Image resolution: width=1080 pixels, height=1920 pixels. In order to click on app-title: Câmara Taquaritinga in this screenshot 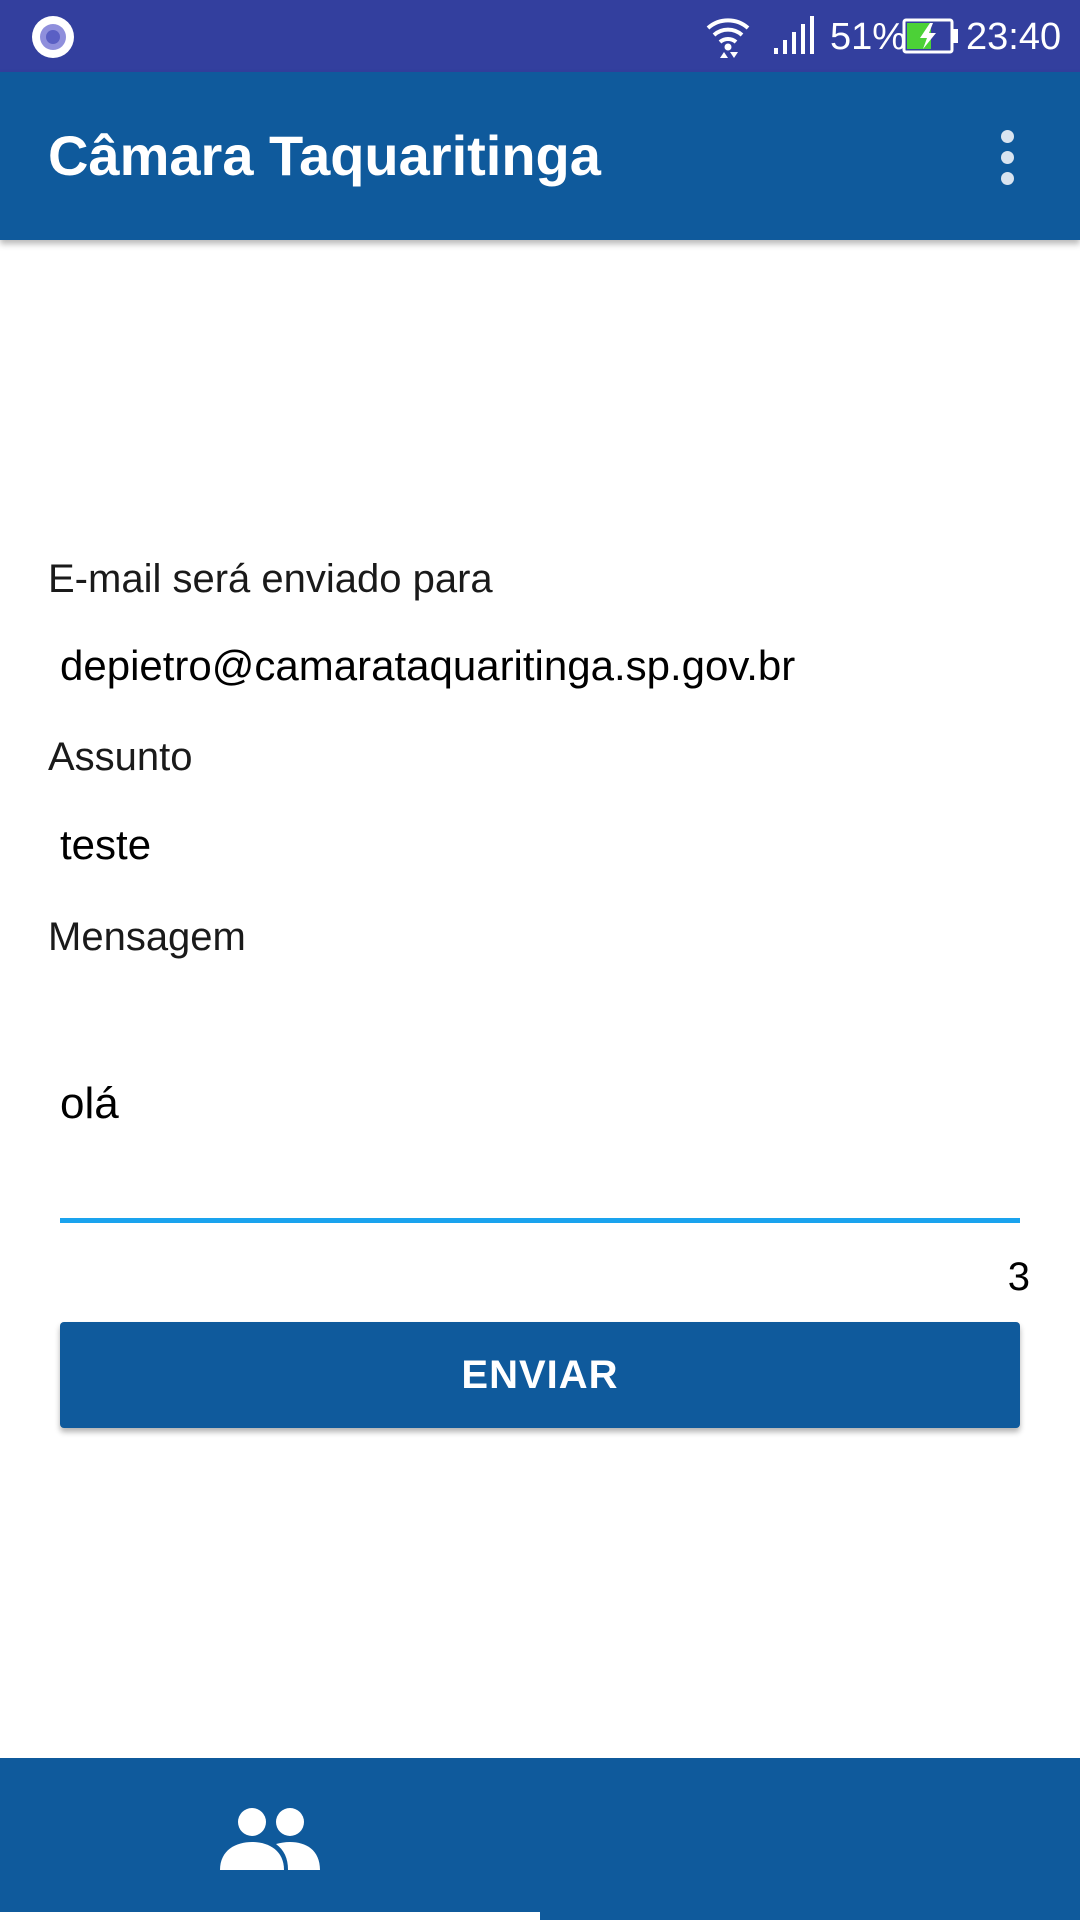, I will do `click(324, 155)`.